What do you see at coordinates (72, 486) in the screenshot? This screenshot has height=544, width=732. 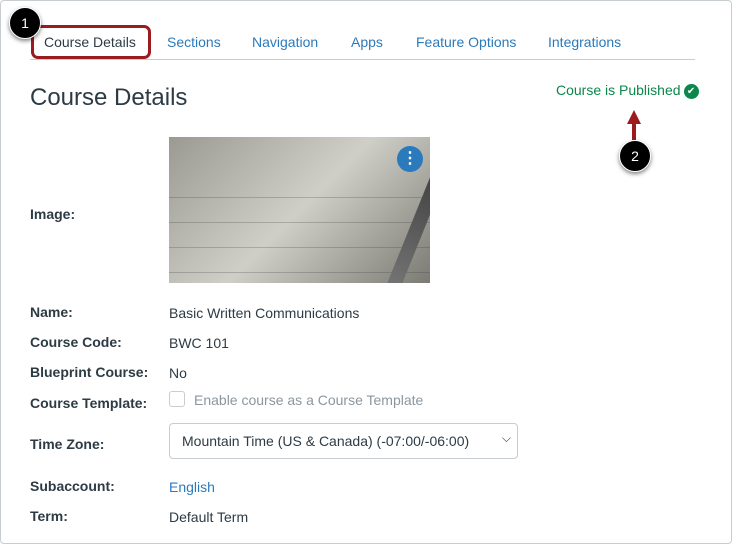 I see `subaccount-label: Subaccount:` at bounding box center [72, 486].